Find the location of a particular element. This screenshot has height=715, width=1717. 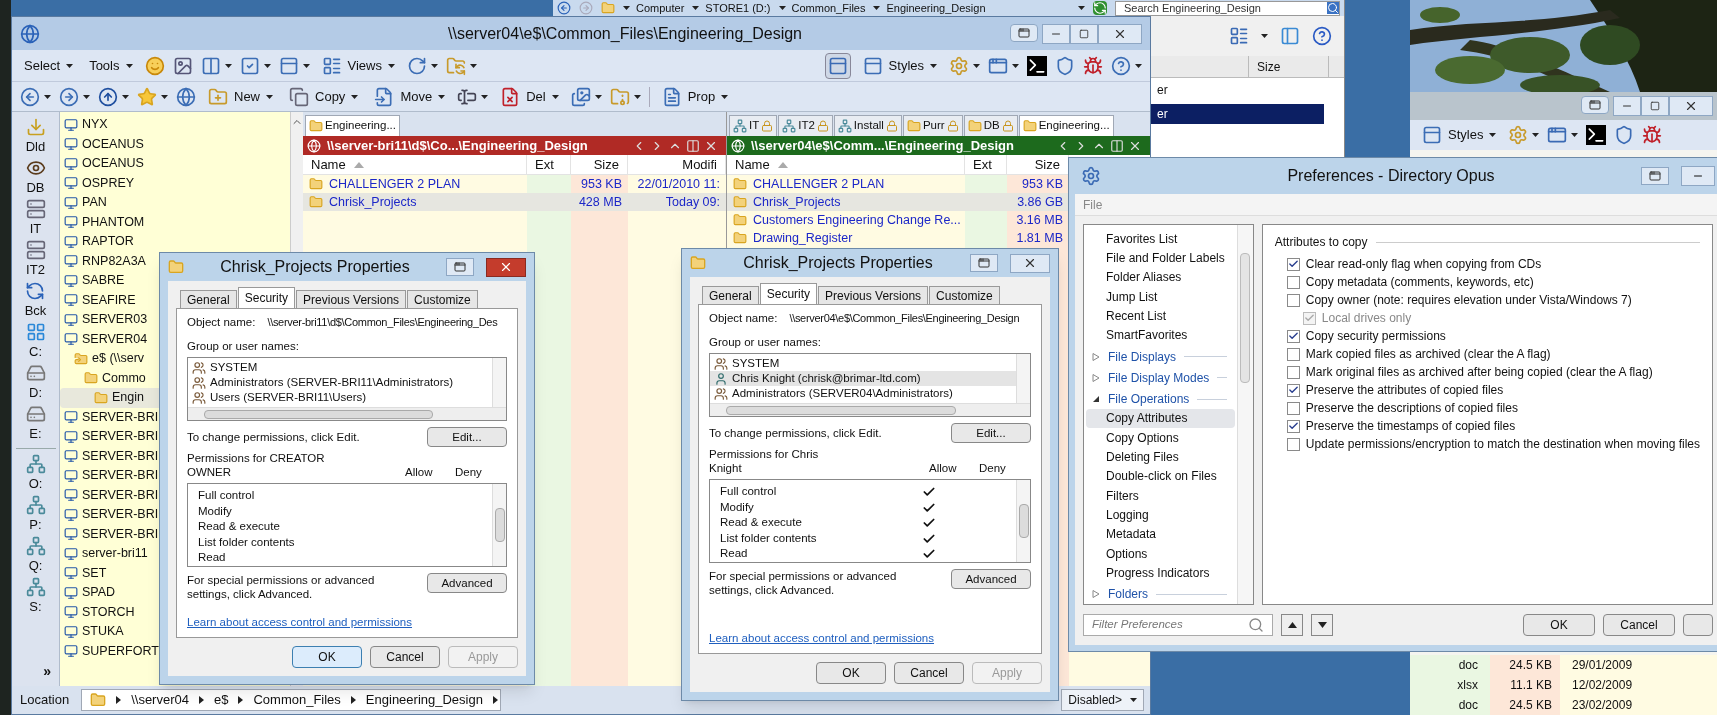

nav-label: File Operations is located at coordinates (1149, 400).